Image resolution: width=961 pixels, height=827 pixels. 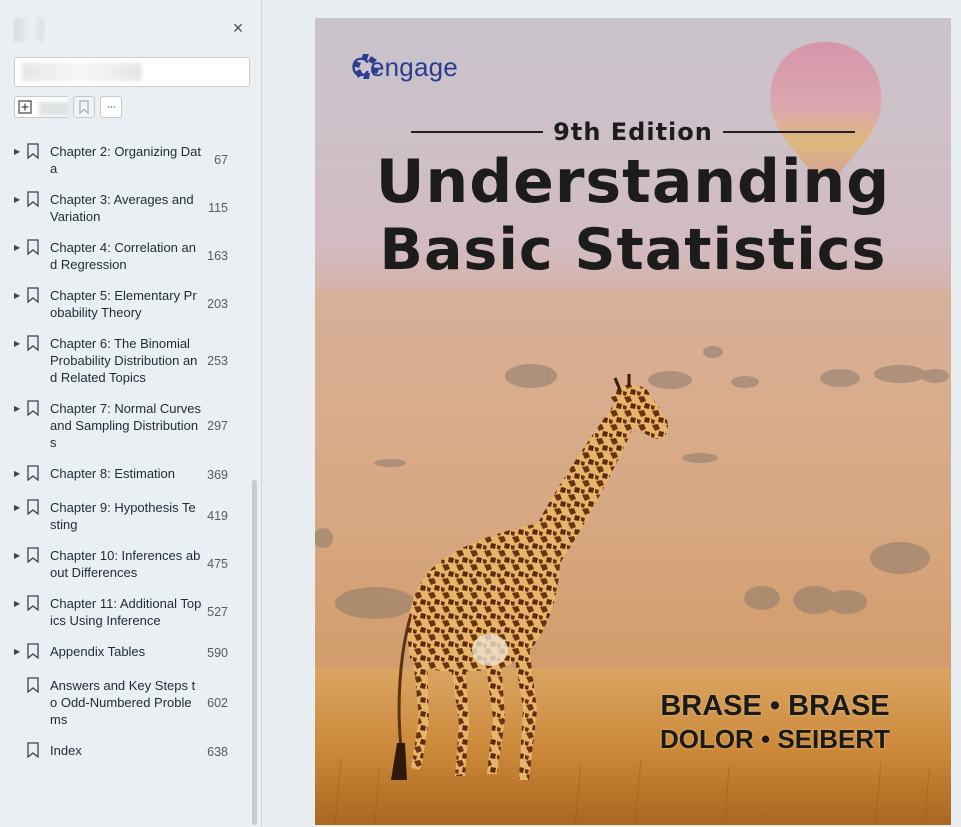 I want to click on more-options-button: ···, so click(x=111, y=107).